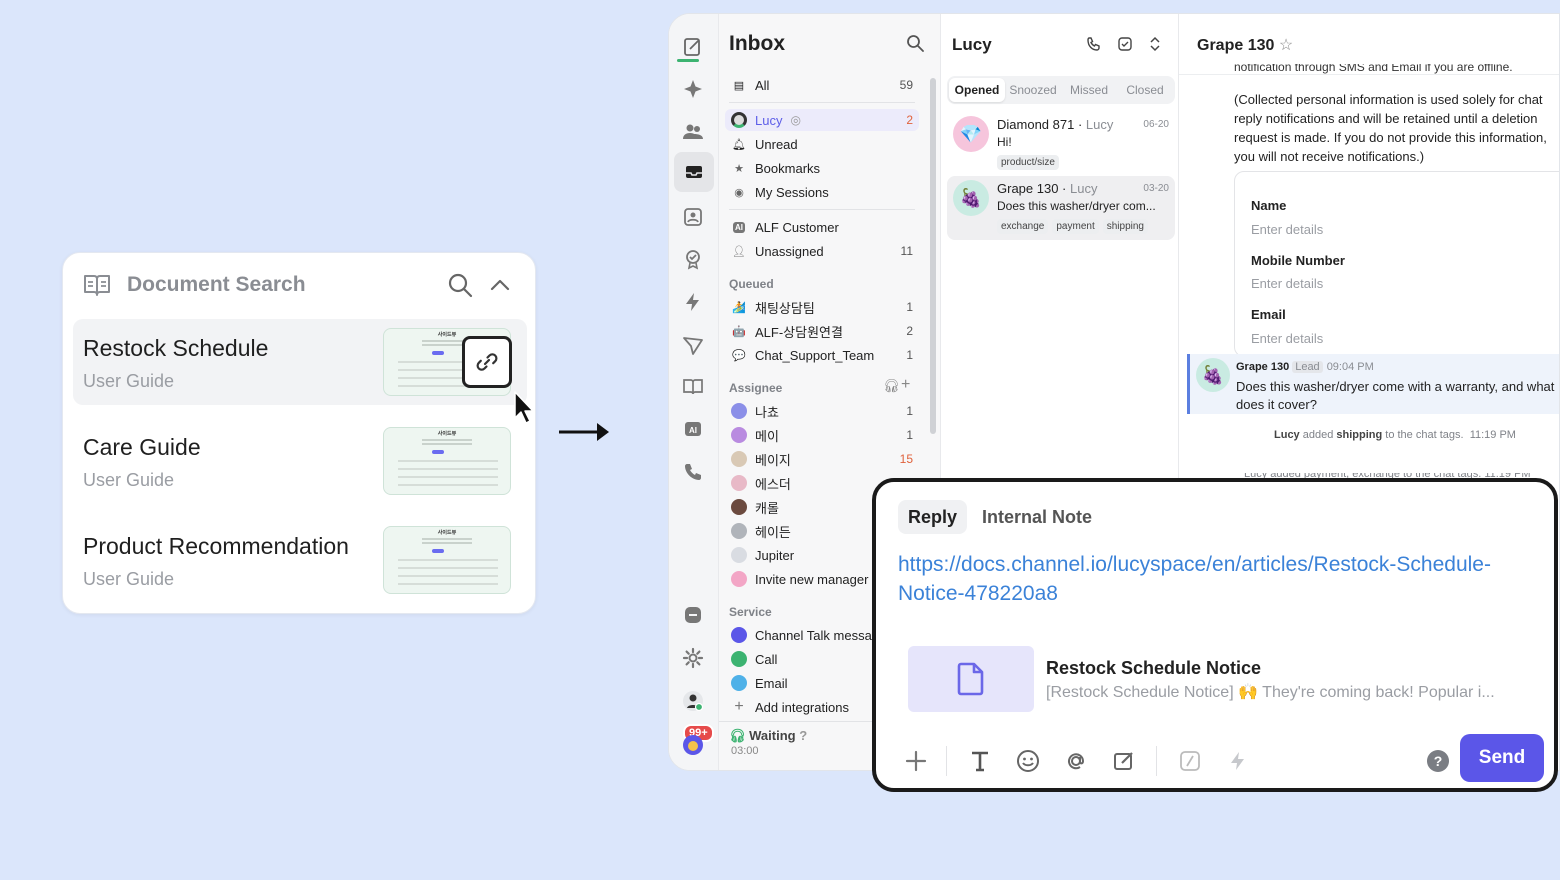  What do you see at coordinates (977, 90) in the screenshot?
I see `tab-opened: Opened` at bounding box center [977, 90].